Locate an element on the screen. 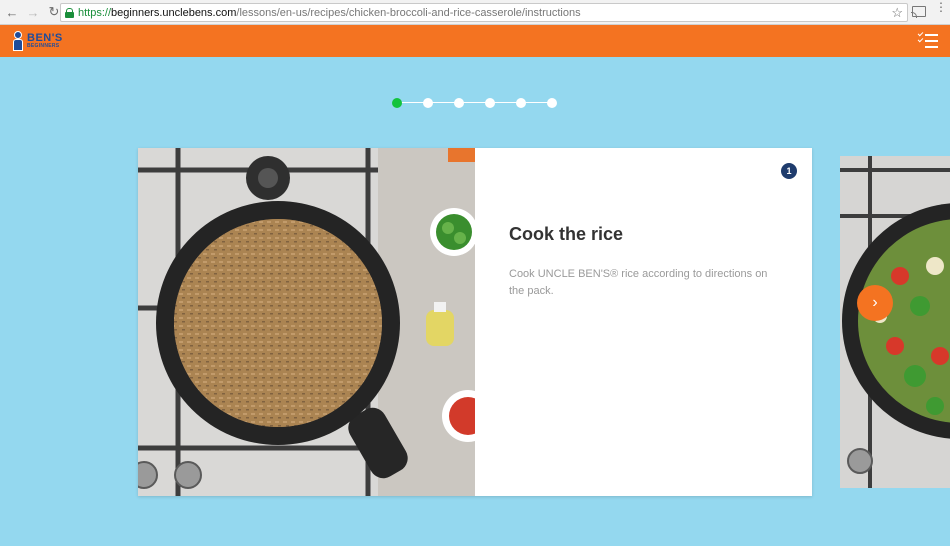 Image resolution: width=950 pixels, height=546 pixels. brand-logo: BEN'S BEGINNERS is located at coordinates (37, 41).